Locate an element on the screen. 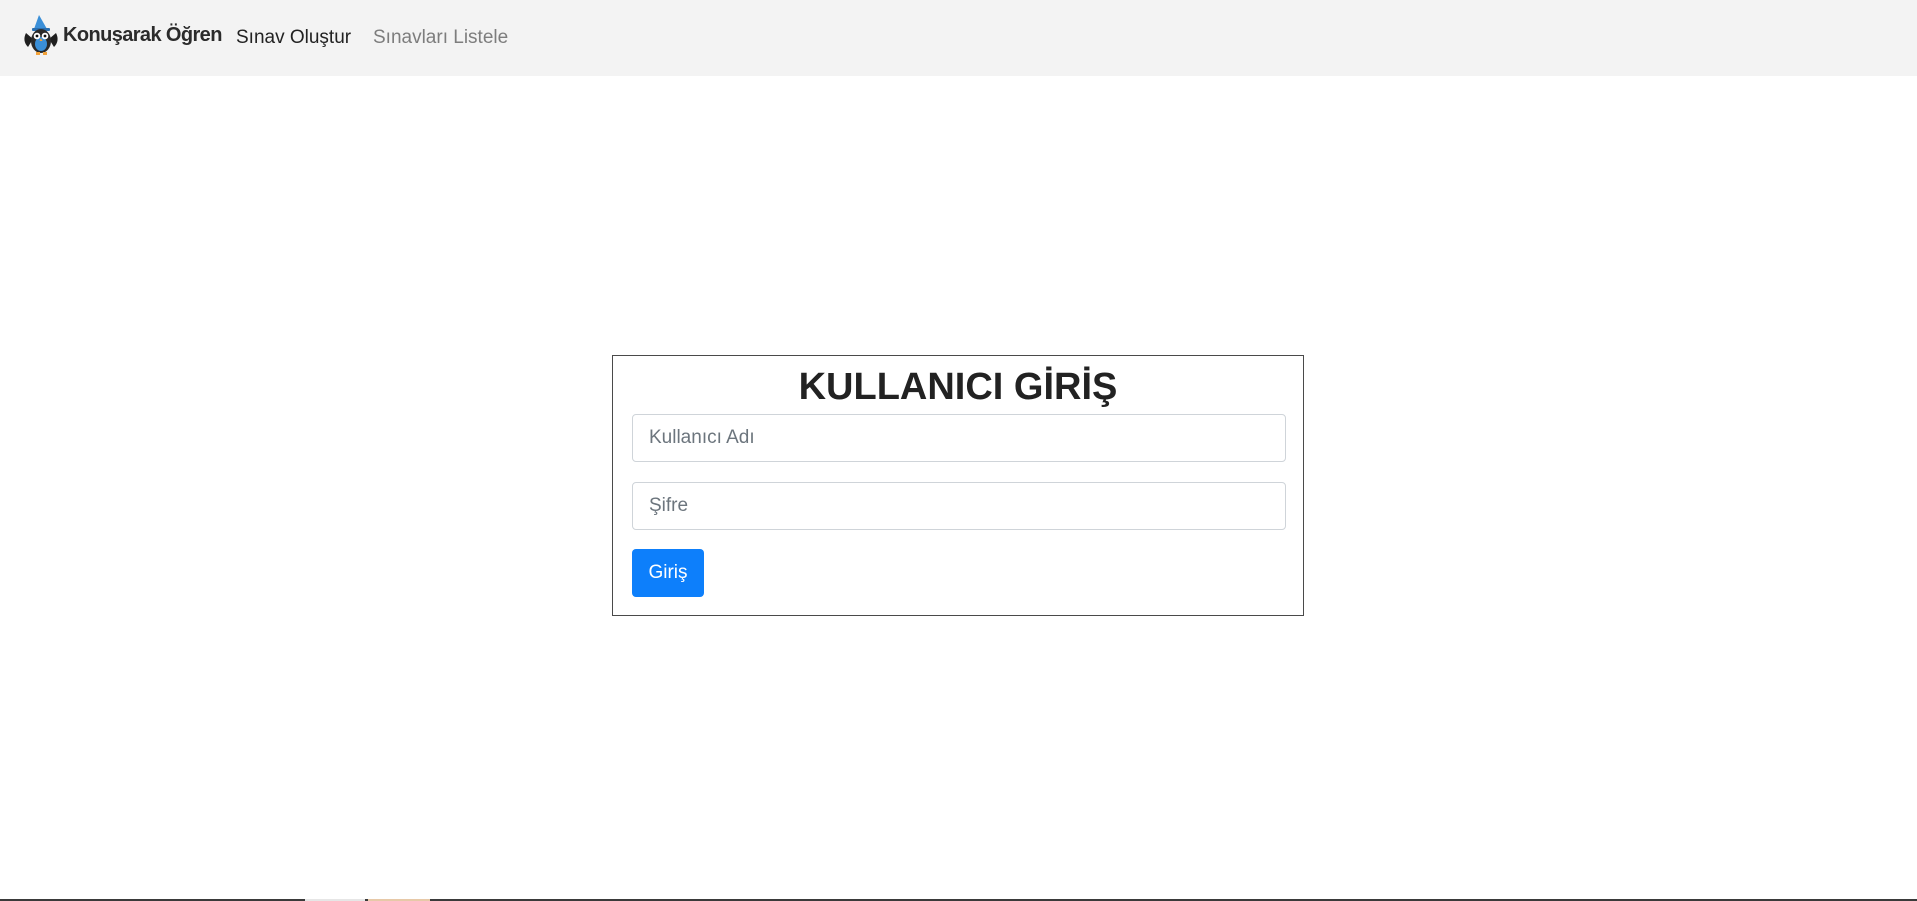  brand-logo-link: Konuşarak Öğren is located at coordinates (122, 35).